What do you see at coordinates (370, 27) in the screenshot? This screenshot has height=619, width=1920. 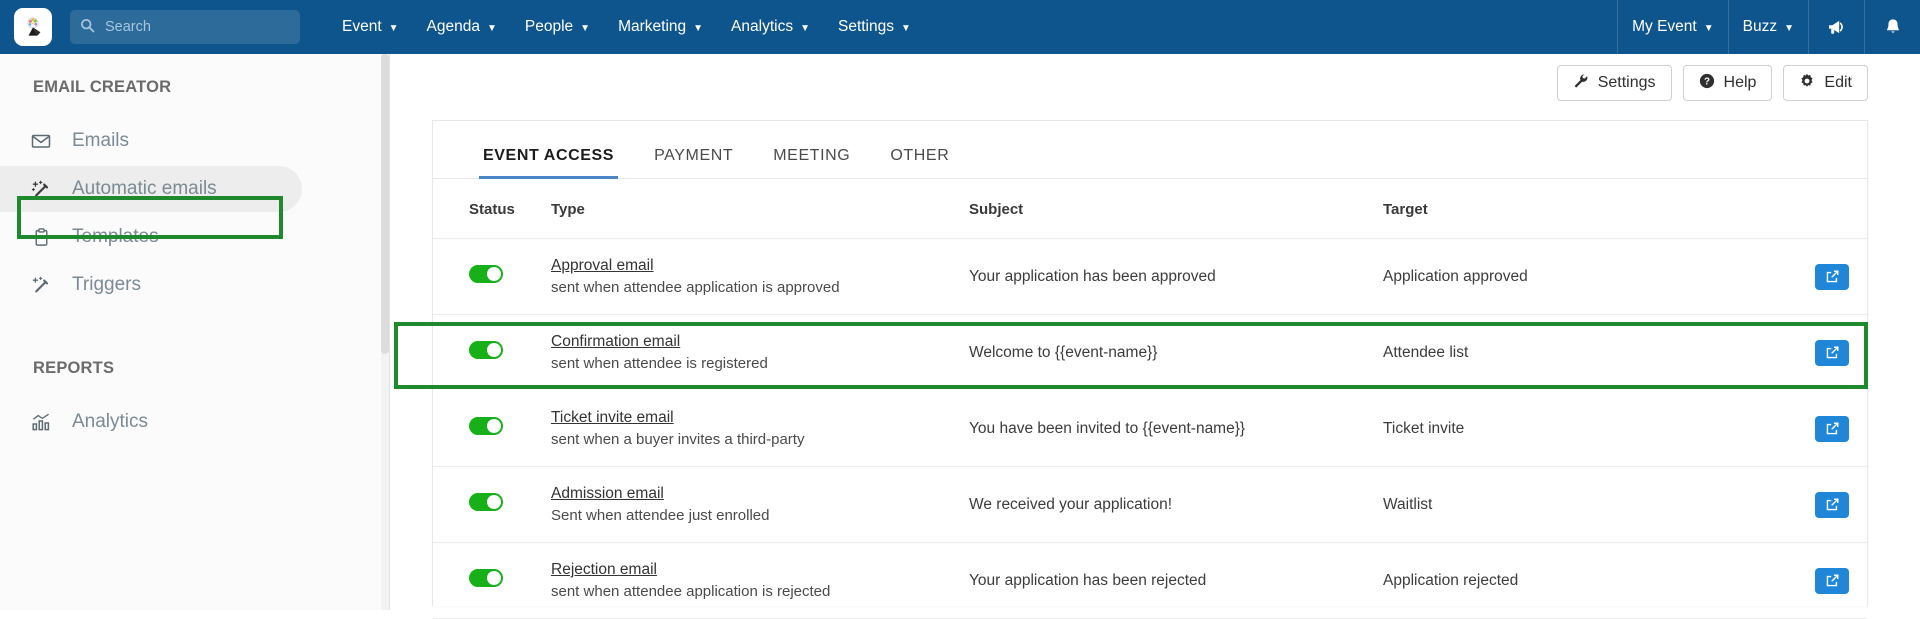 I see `nav-item-event: Event ▼` at bounding box center [370, 27].